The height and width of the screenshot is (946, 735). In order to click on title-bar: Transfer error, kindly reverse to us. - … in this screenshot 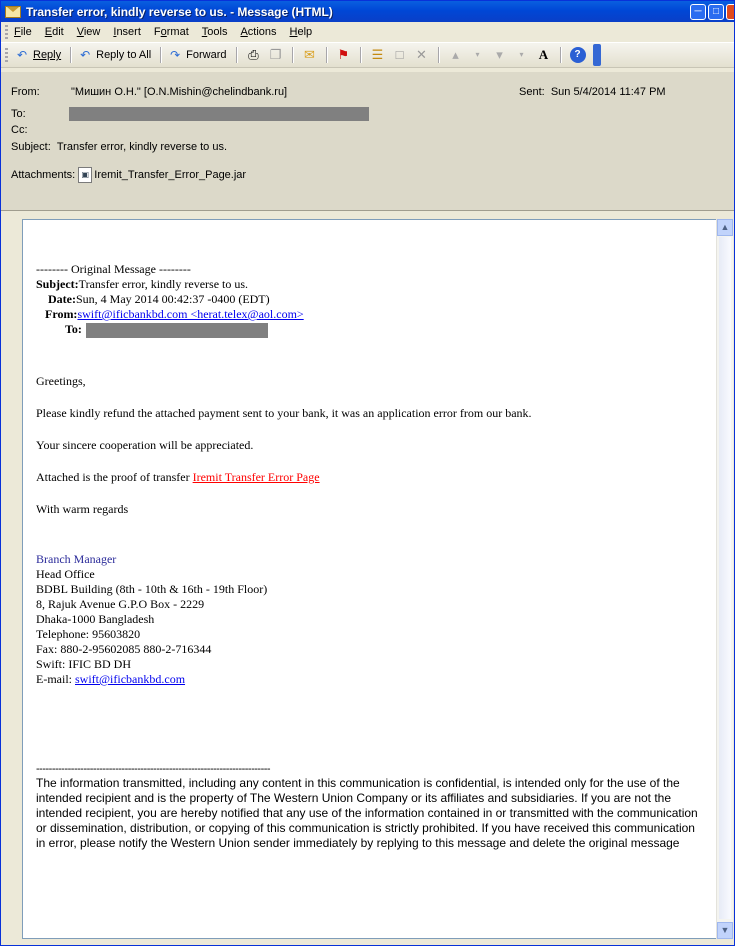, I will do `click(367, 11)`.